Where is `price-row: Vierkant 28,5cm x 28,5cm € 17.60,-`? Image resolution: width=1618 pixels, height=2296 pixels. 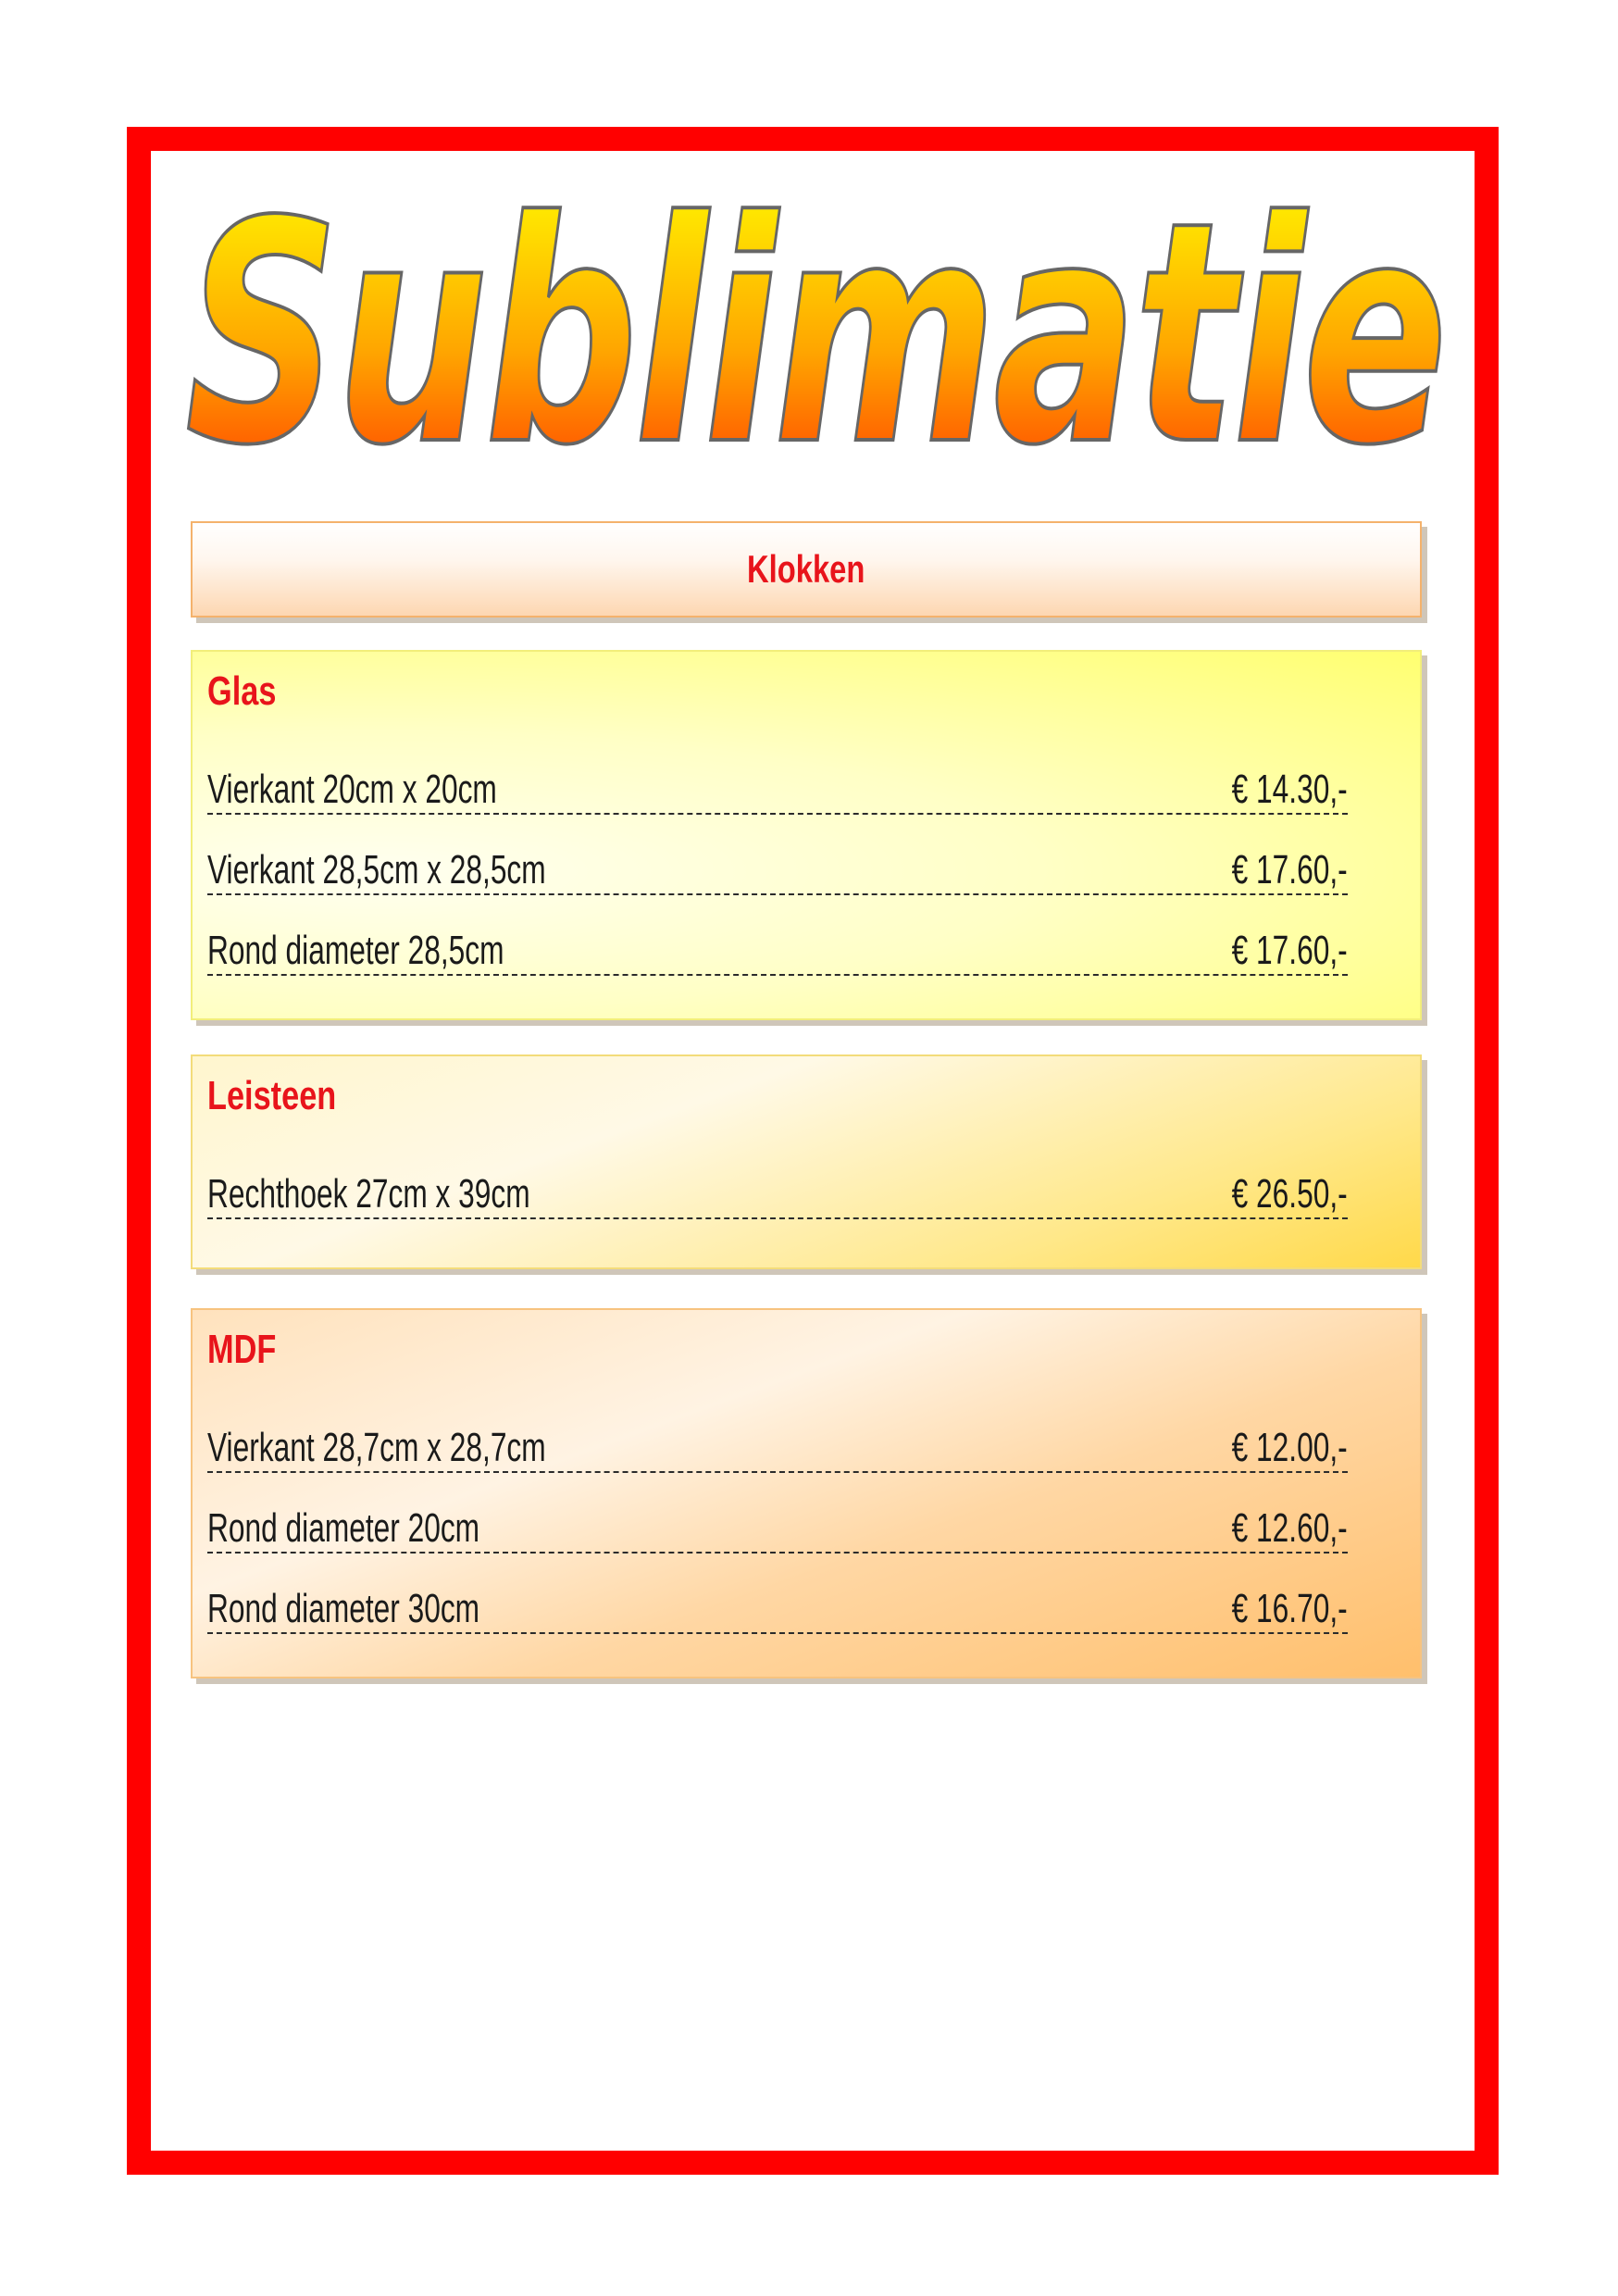
price-row: Vierkant 28,5cm x 28,5cm € 17.60,- is located at coordinates (777, 868).